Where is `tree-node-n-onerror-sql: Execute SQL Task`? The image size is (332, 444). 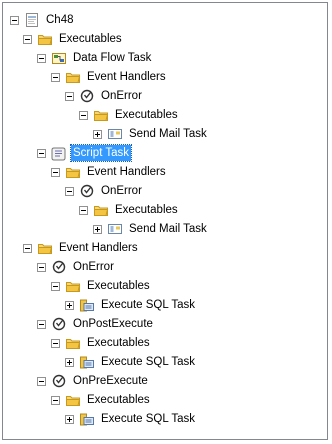
tree-node-n-onerror-sql: Execute SQL Task is located at coordinates (131, 305).